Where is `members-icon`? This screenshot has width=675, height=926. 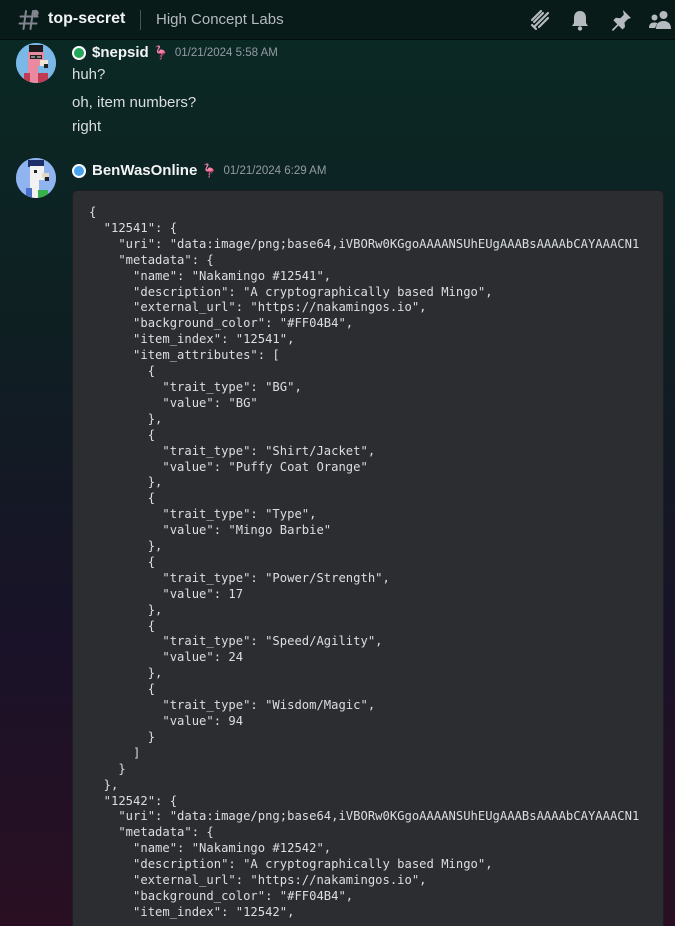 members-icon is located at coordinates (660, 20).